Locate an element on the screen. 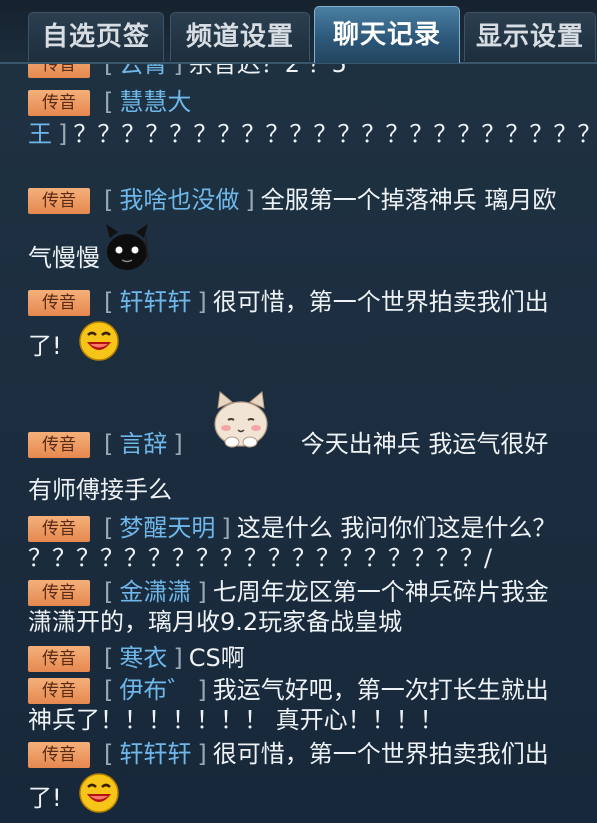 The height and width of the screenshot is (823, 597). chat-message: 传音[我啥也没做] 全服第一个掉落神兵 璃月欧 is located at coordinates (306, 200).